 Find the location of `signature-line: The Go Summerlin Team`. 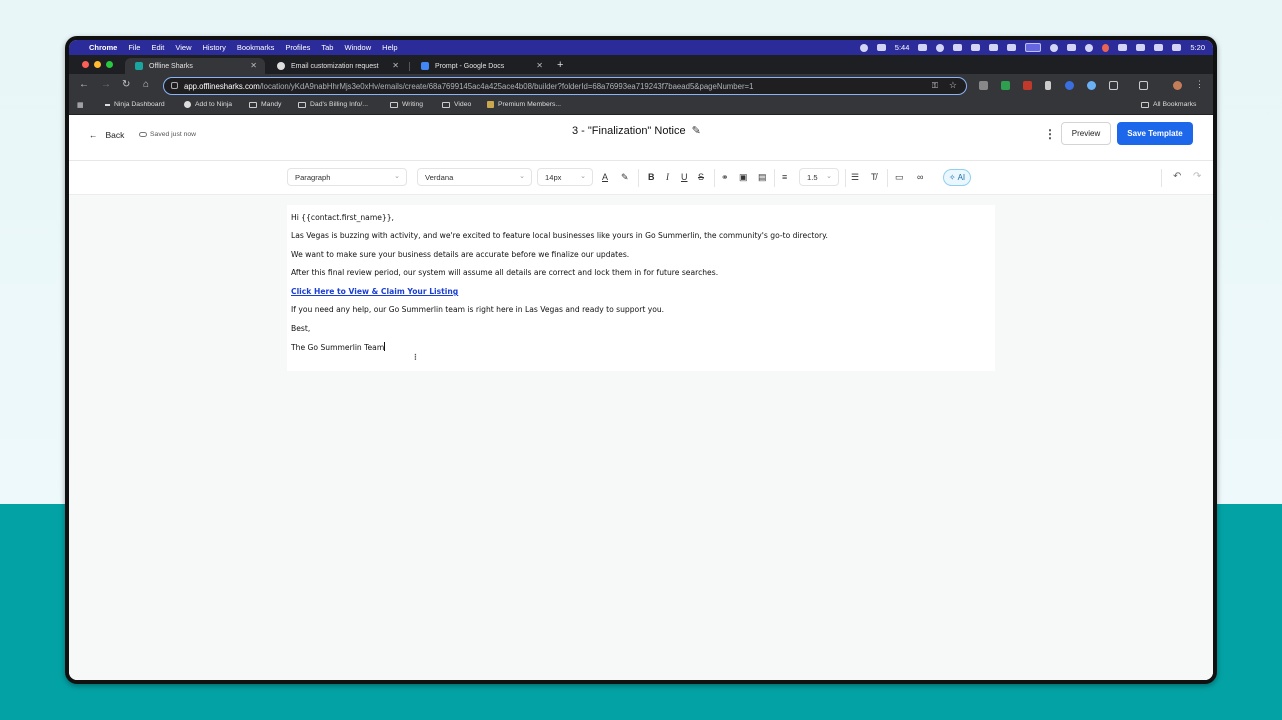

signature-line: The Go Summerlin Team is located at coordinates (338, 347).